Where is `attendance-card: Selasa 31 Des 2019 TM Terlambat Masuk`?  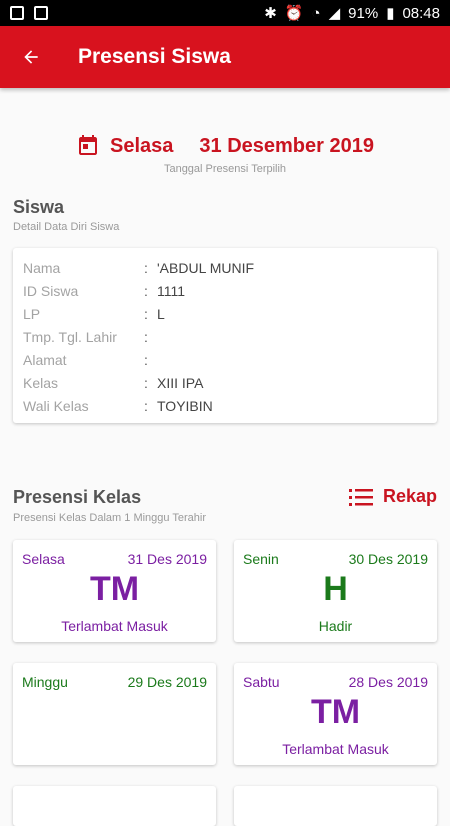 attendance-card: Selasa 31 Des 2019 TM Terlambat Masuk is located at coordinates (114, 591).